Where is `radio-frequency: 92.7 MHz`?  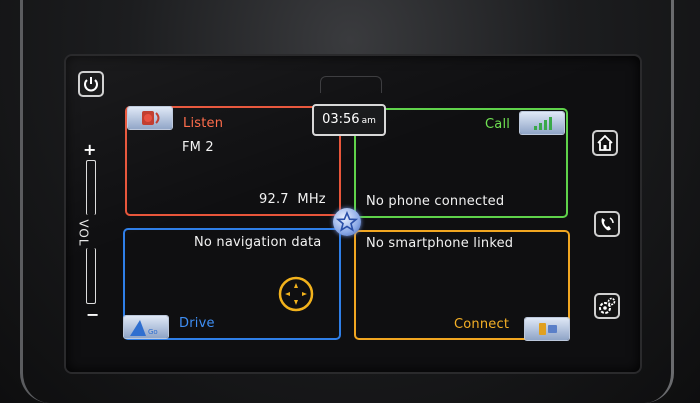
radio-frequency: 92.7 MHz is located at coordinates (292, 199).